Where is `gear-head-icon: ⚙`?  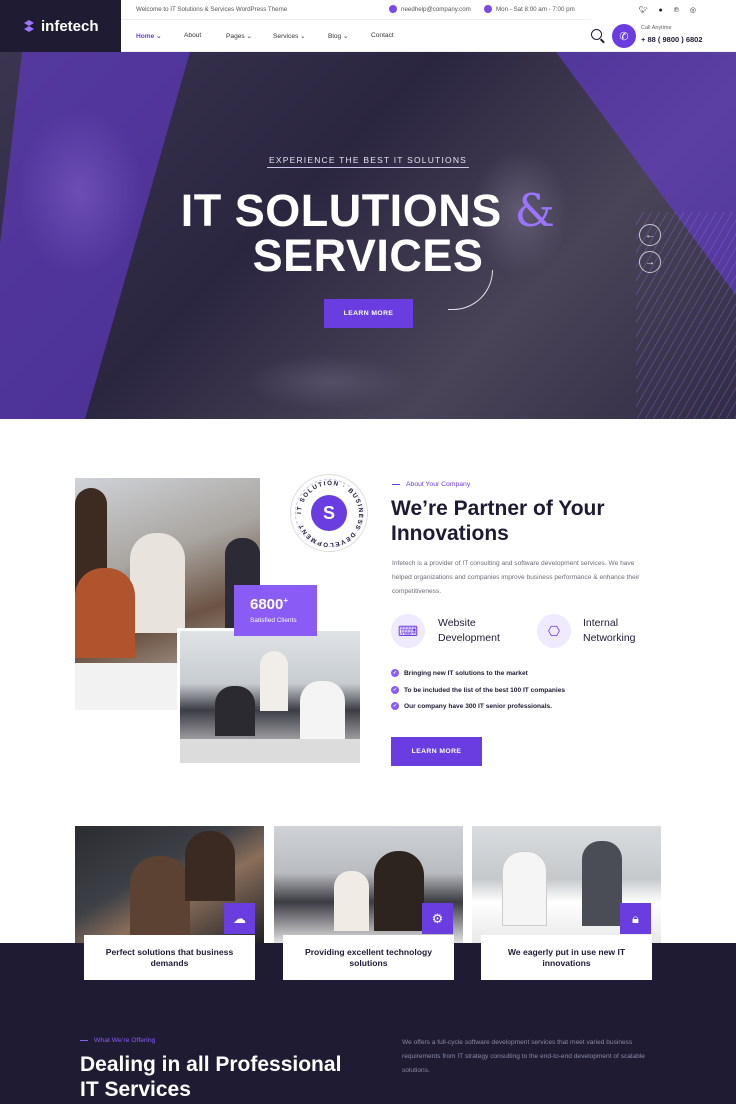 gear-head-icon: ⚙ is located at coordinates (437, 918).